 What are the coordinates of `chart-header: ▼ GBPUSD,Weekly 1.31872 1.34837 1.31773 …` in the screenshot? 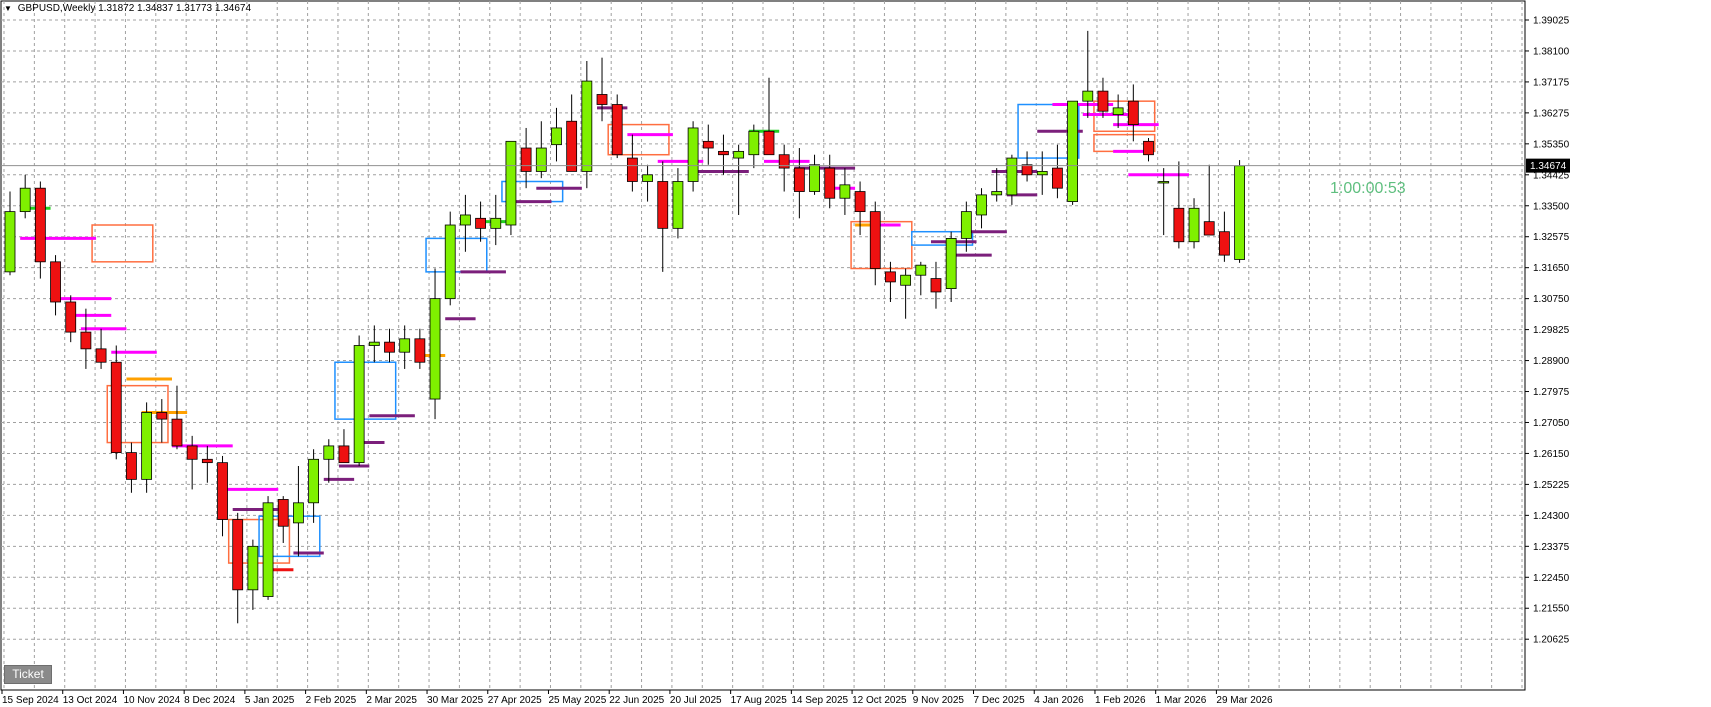 It's located at (127, 8).